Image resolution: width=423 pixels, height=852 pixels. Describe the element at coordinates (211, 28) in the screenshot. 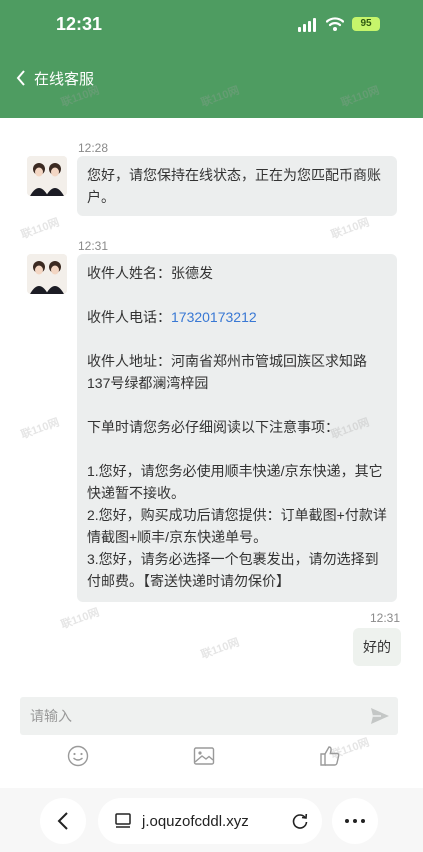

I see `status-bar: 12:31 95` at that location.